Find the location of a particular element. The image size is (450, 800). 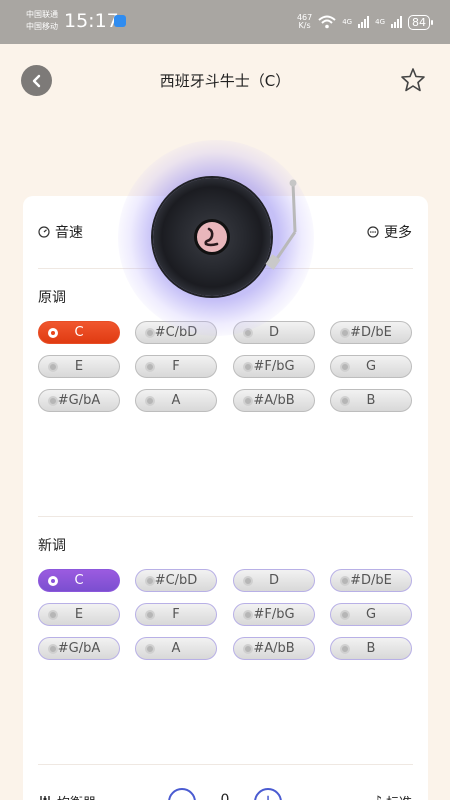

key-label: A is located at coordinates (176, 400).